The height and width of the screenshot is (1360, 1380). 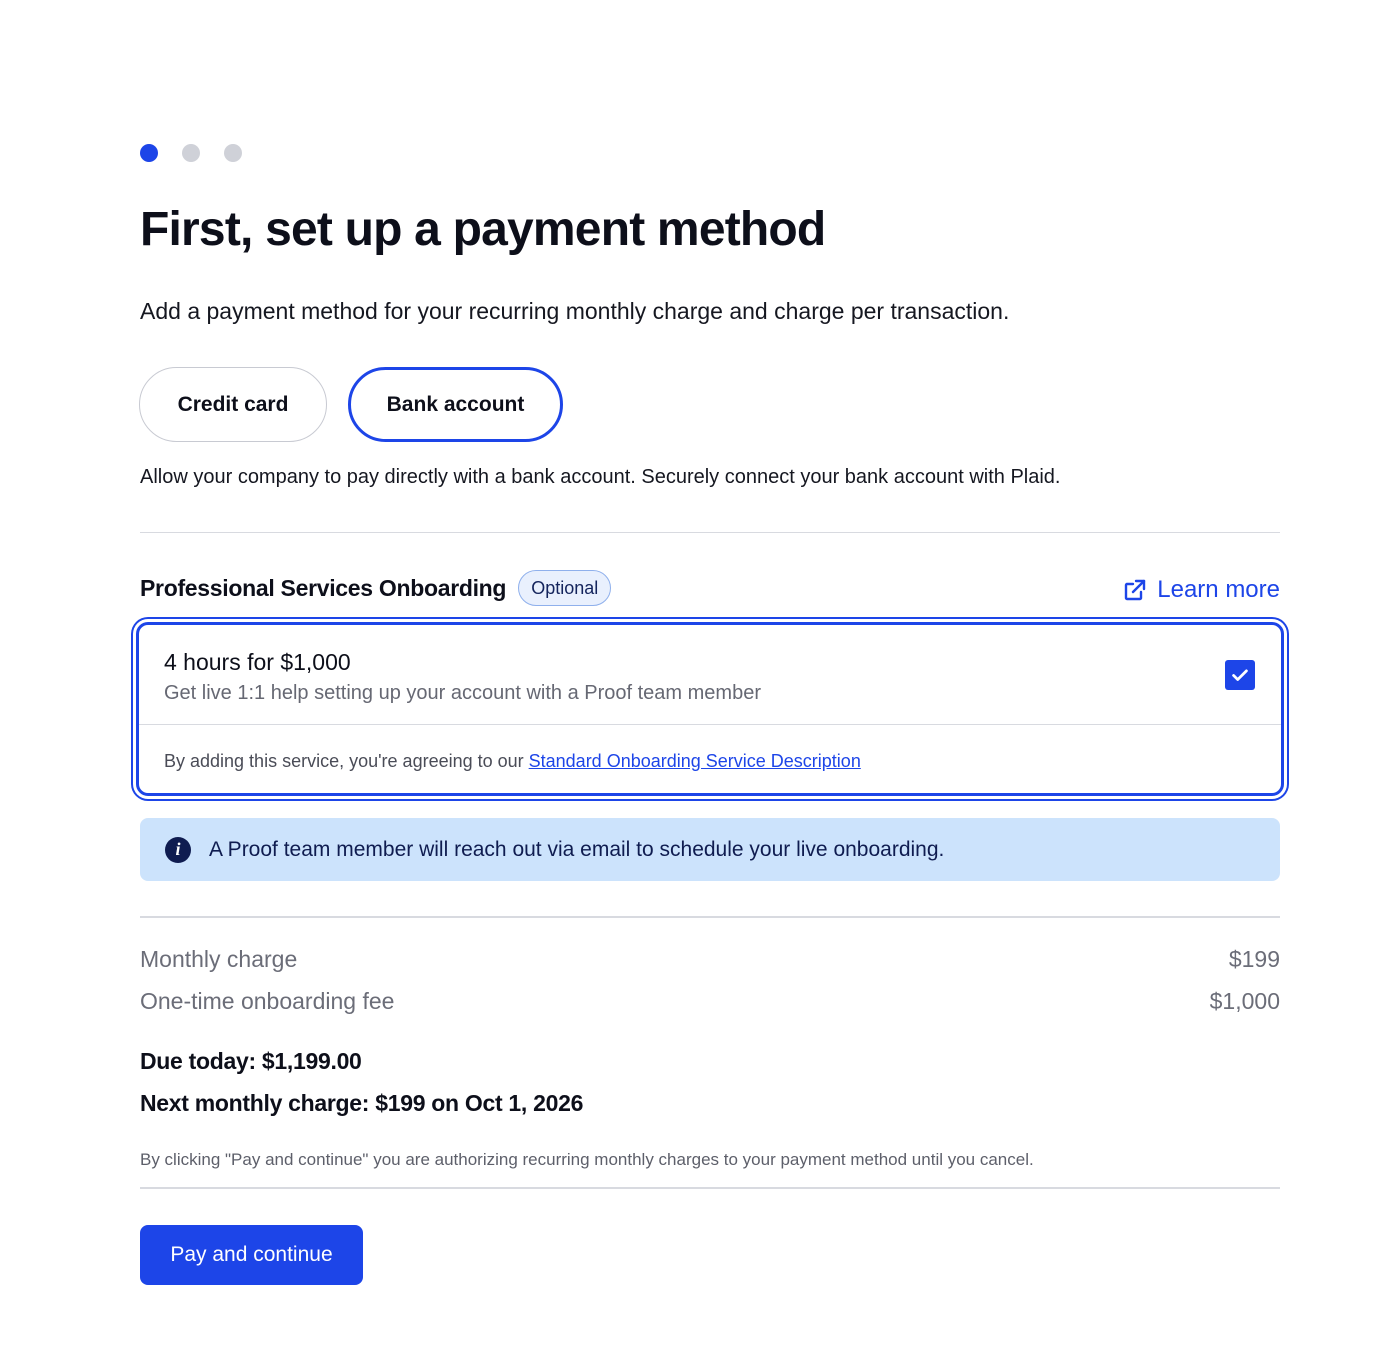 What do you see at coordinates (1244, 1001) in the screenshot?
I see `onboarding-fee-value: $1,000` at bounding box center [1244, 1001].